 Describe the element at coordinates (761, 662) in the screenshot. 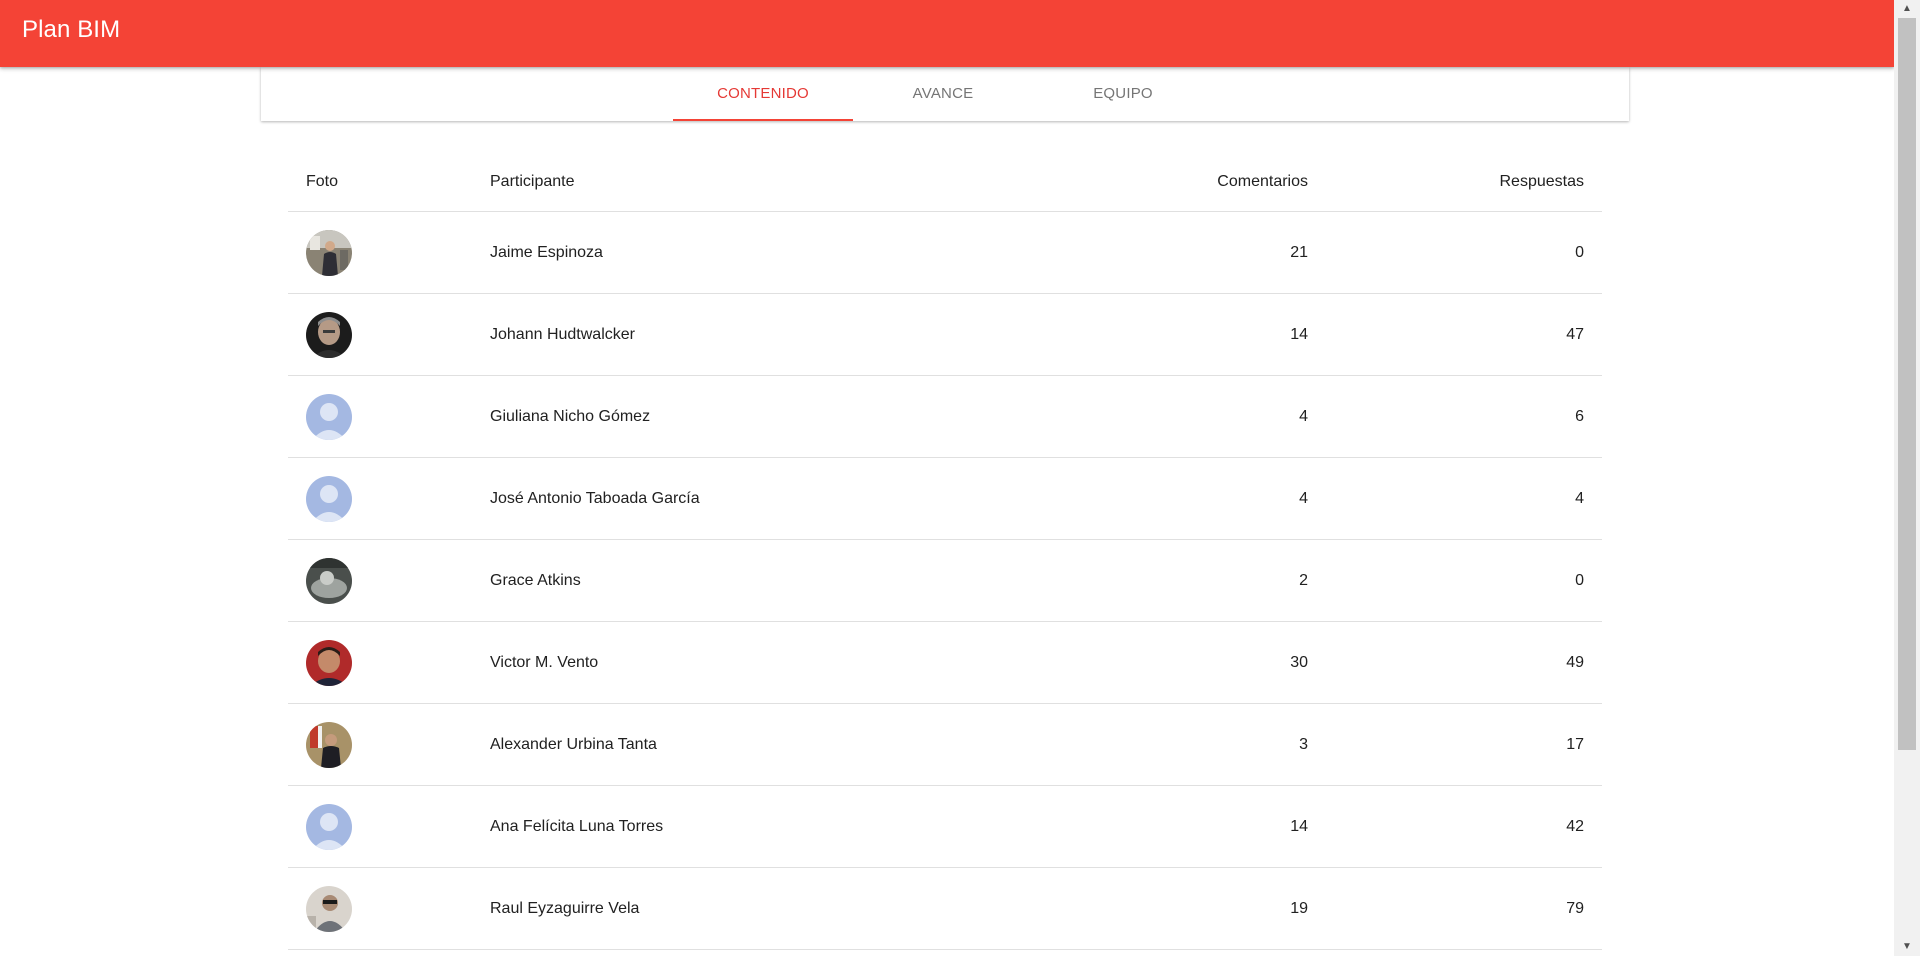

I see `participant-name: Victor M. Vento` at that location.